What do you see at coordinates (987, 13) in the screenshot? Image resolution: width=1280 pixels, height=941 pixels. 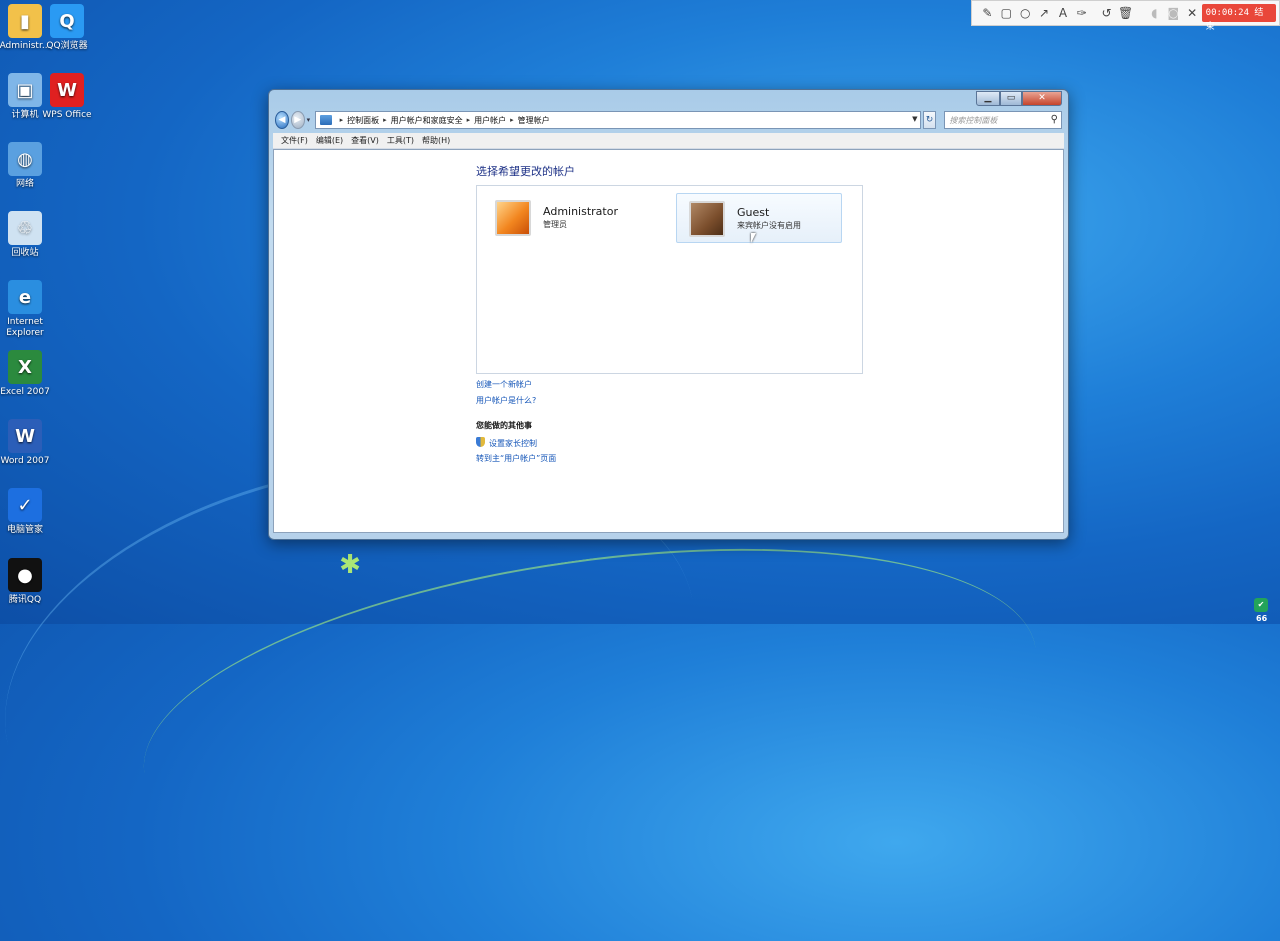 I see `pencil-icon: ✎` at bounding box center [987, 13].